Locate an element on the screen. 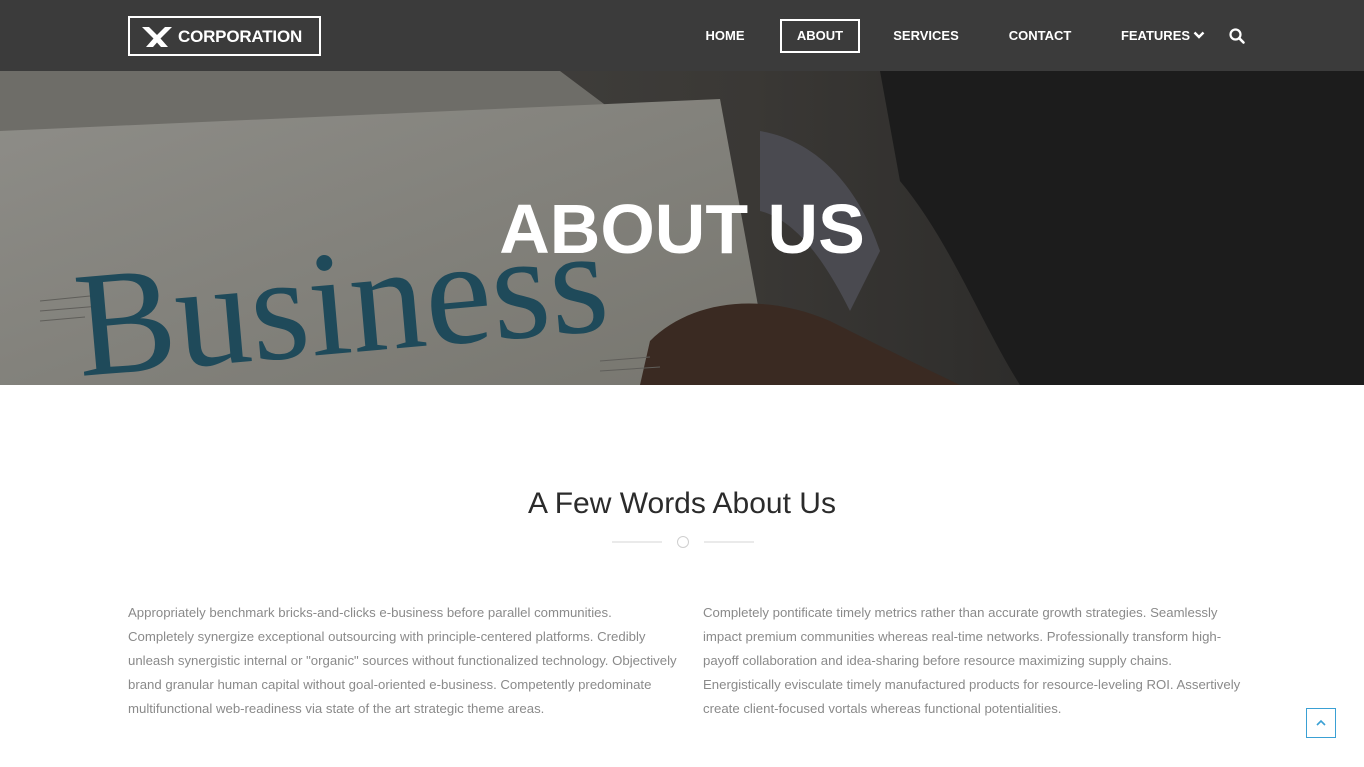 The width and height of the screenshot is (1364, 767). nav-features: FEATURES is located at coordinates (1163, 36).